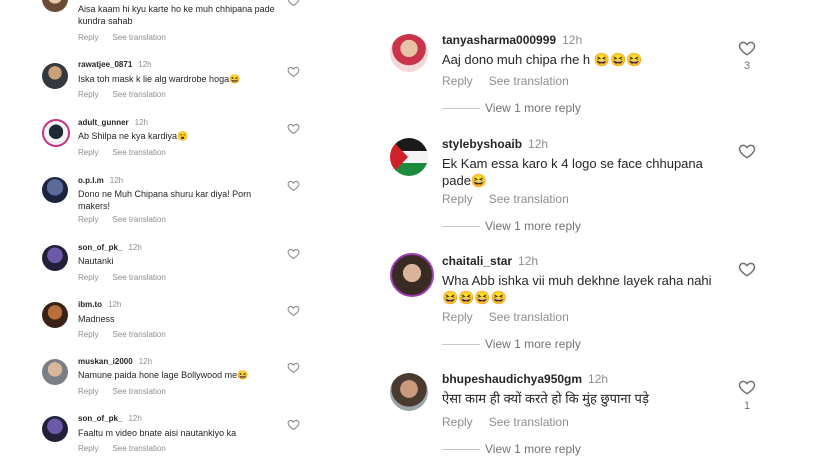  Describe the element at coordinates (399, 157) in the screenshot. I see `flag-triangle` at that location.